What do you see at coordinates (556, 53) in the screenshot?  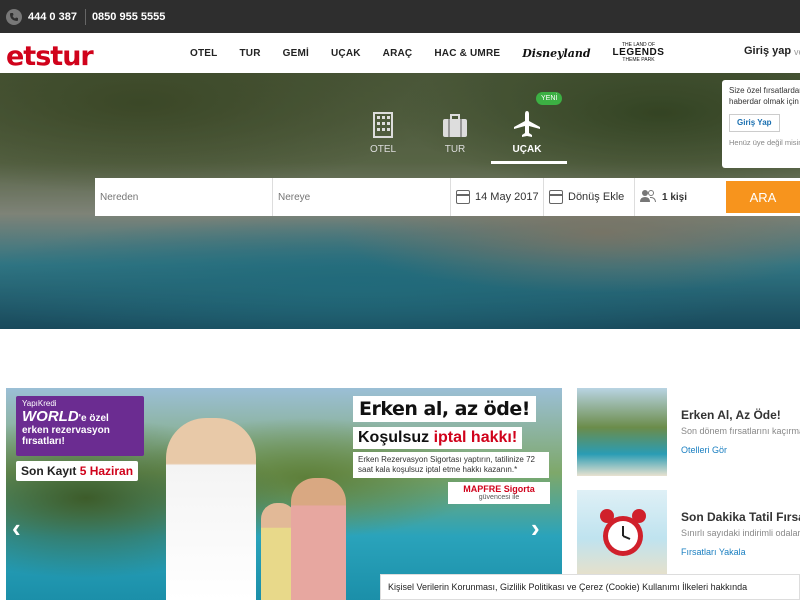 I see `disneyland-logo: Disneyland` at bounding box center [556, 53].